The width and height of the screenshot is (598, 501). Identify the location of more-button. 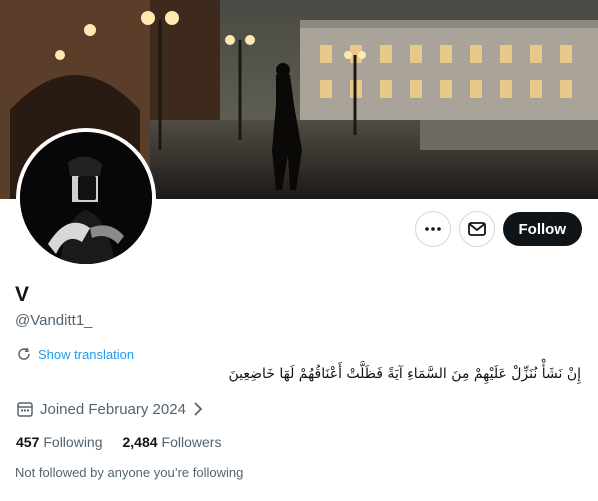
(432, 229).